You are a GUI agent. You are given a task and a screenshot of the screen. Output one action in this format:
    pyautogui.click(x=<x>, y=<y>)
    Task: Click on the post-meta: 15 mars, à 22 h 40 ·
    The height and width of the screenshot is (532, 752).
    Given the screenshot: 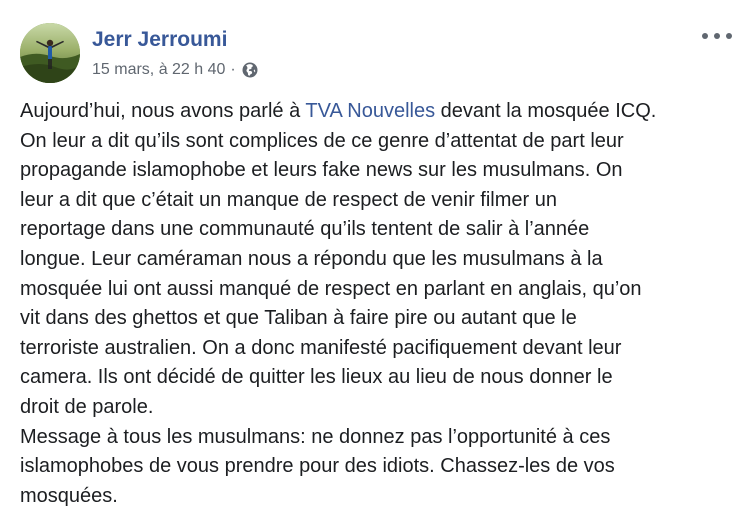 What is the action you would take?
    pyautogui.click(x=175, y=70)
    